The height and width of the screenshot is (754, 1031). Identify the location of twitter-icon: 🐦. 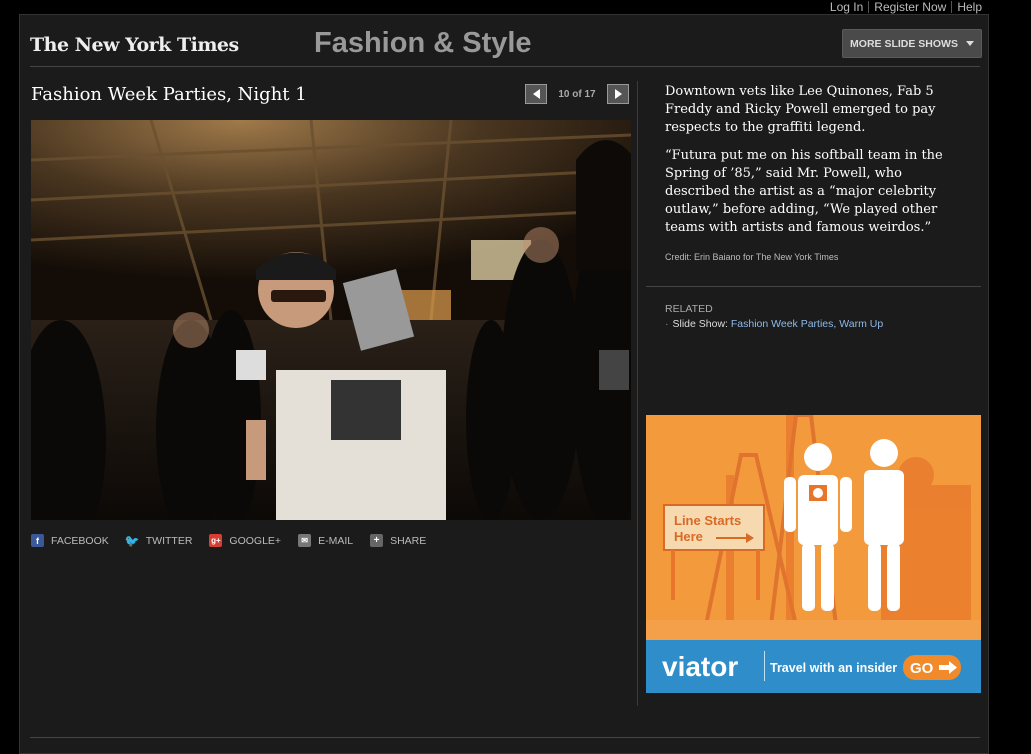
(132, 540).